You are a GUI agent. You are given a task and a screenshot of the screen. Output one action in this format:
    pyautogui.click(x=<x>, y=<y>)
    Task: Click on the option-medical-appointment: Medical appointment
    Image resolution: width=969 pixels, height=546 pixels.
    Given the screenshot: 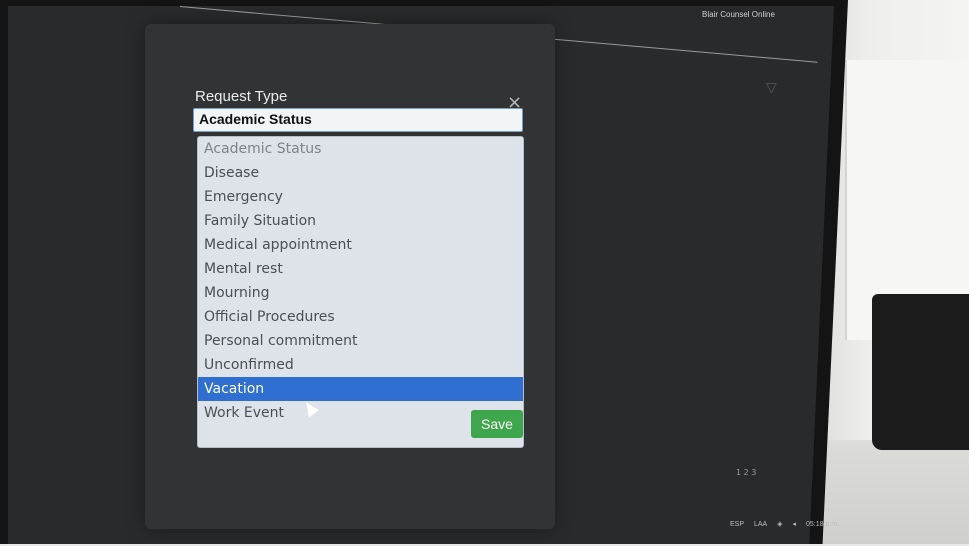 What is the action you would take?
    pyautogui.click(x=360, y=245)
    